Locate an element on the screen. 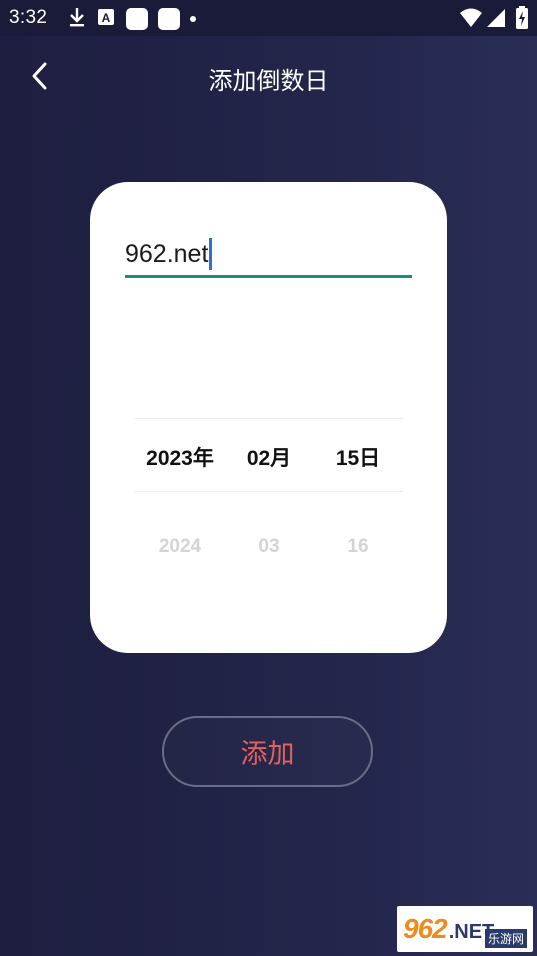  page-title: 添加倒数日 is located at coordinates (268, 81).